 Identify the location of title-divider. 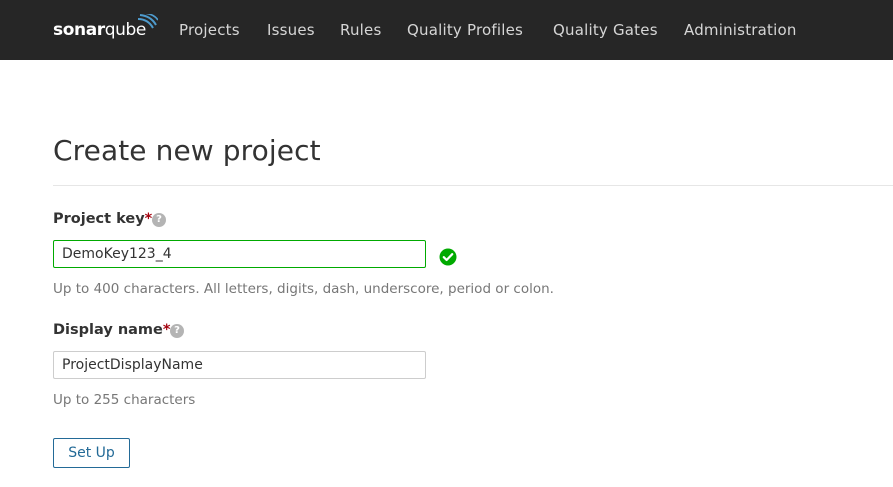
(473, 185).